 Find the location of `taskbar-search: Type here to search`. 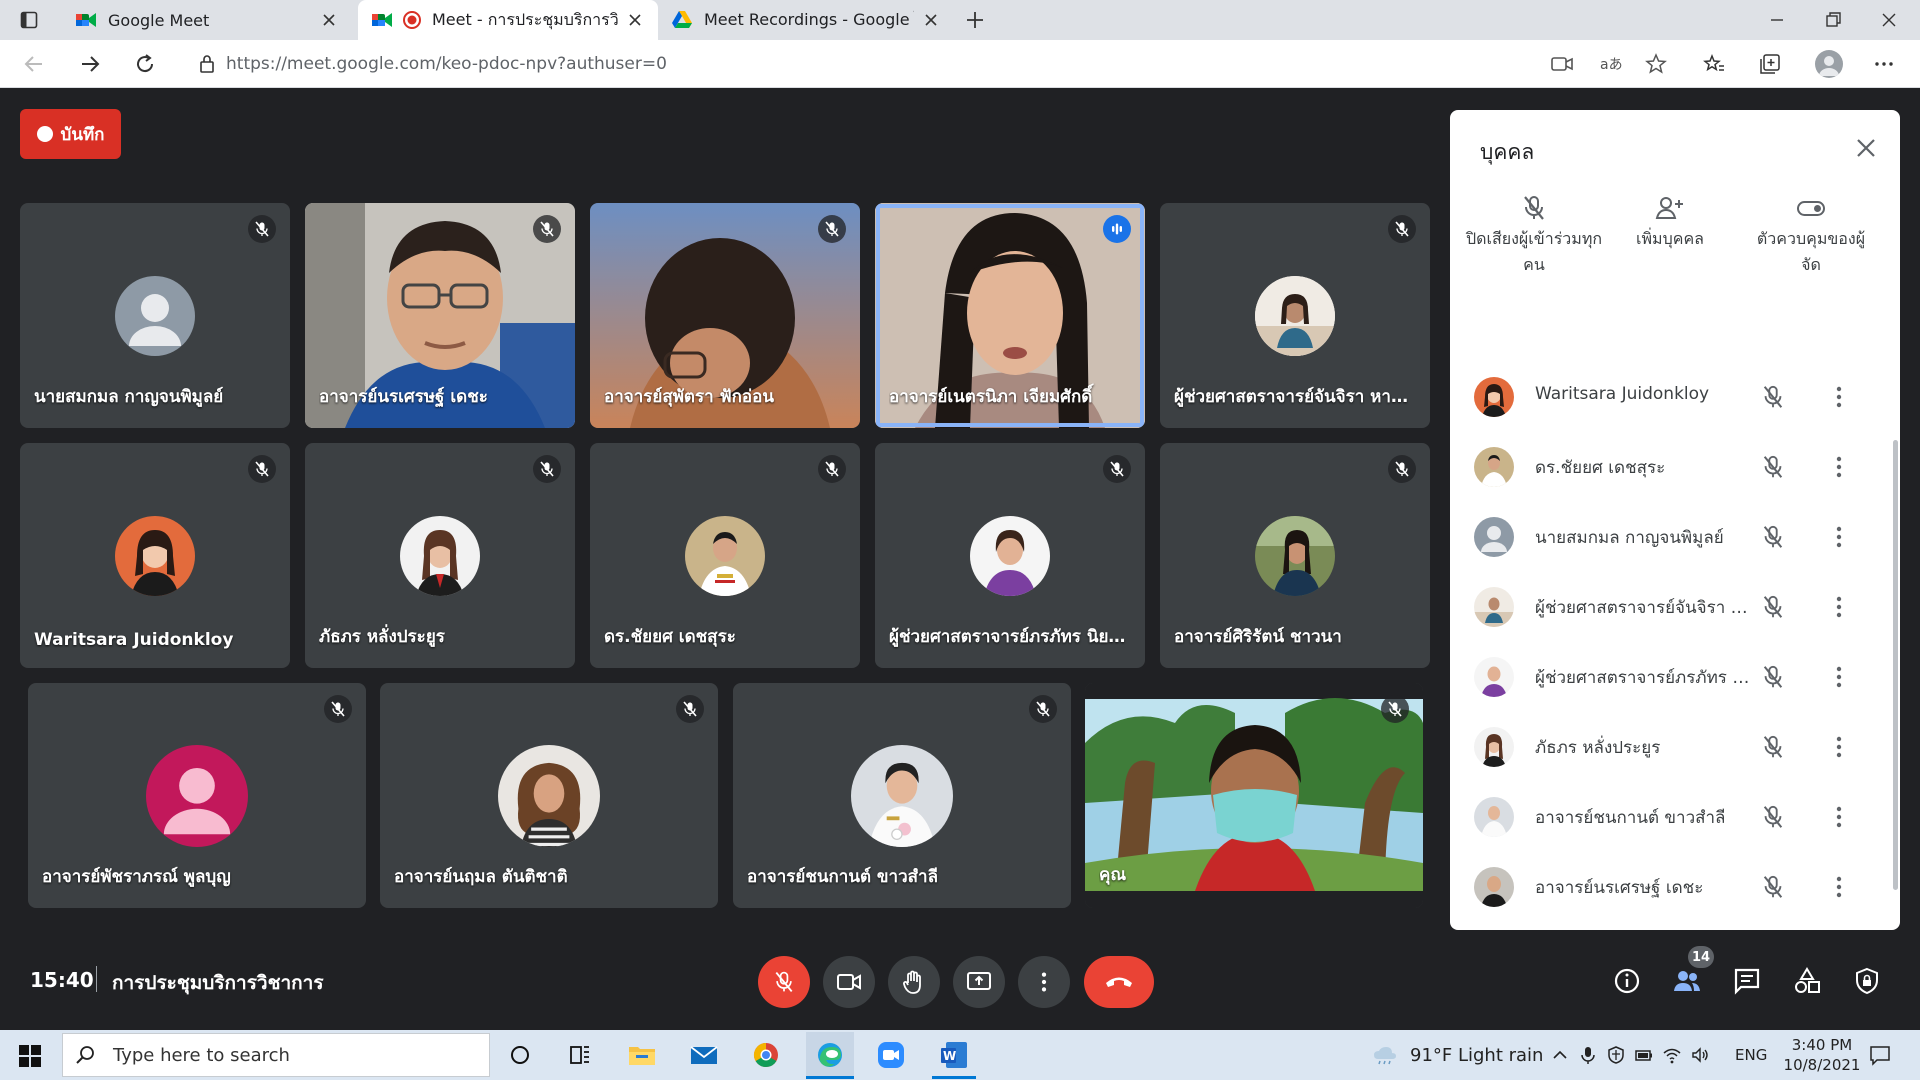

taskbar-search: Type here to search is located at coordinates (276, 1055).